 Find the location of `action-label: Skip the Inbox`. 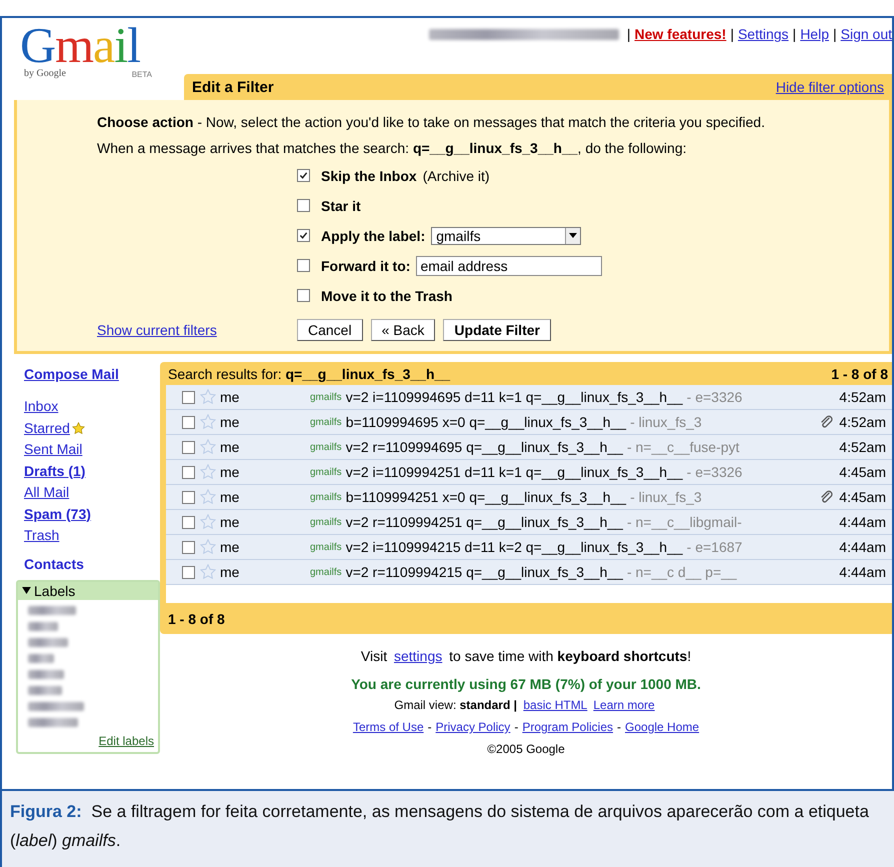

action-label: Skip the Inbox is located at coordinates (369, 176).